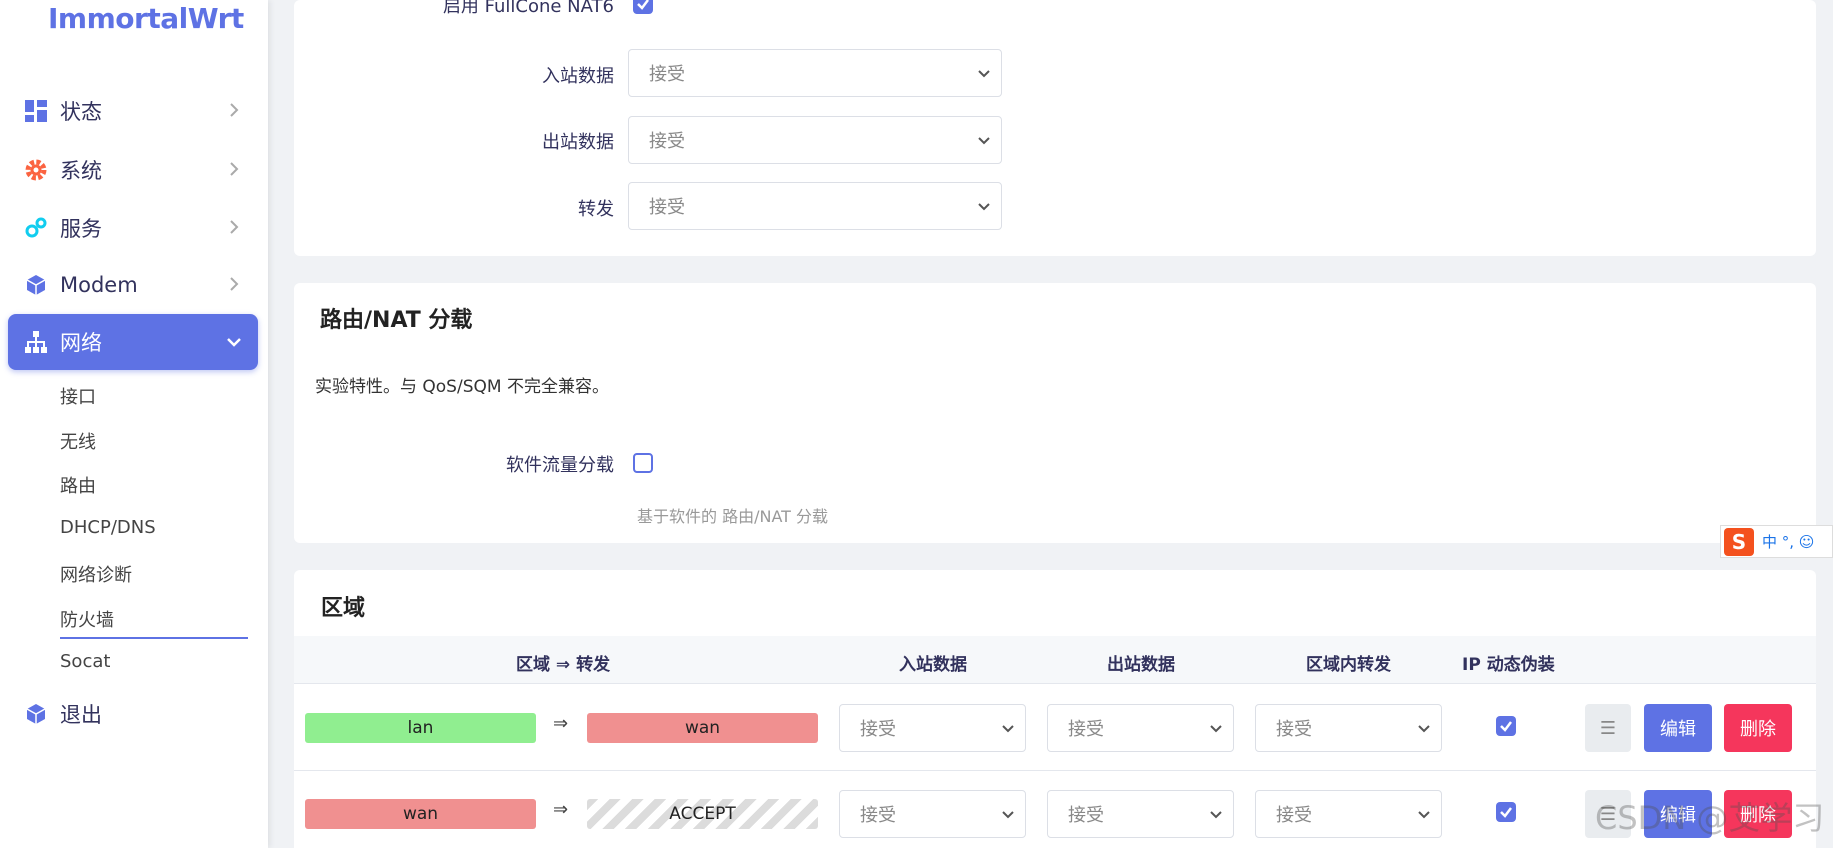 The width and height of the screenshot is (1833, 848). Describe the element at coordinates (1710, 818) in the screenshot. I see `watermark: CSDN @艾学习` at that location.